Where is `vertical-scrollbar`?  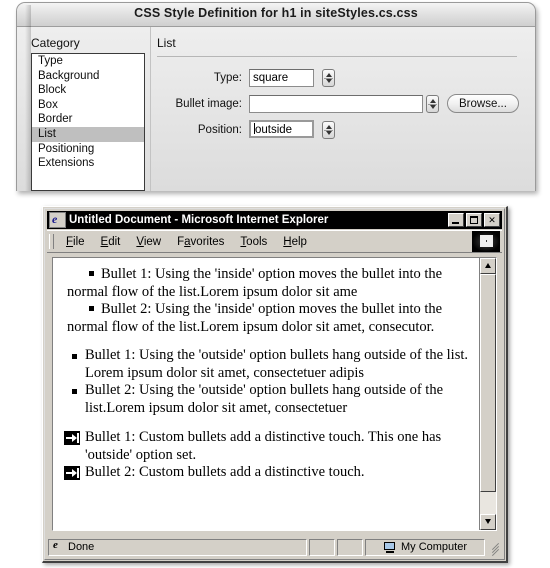 vertical-scrollbar is located at coordinates (487, 394).